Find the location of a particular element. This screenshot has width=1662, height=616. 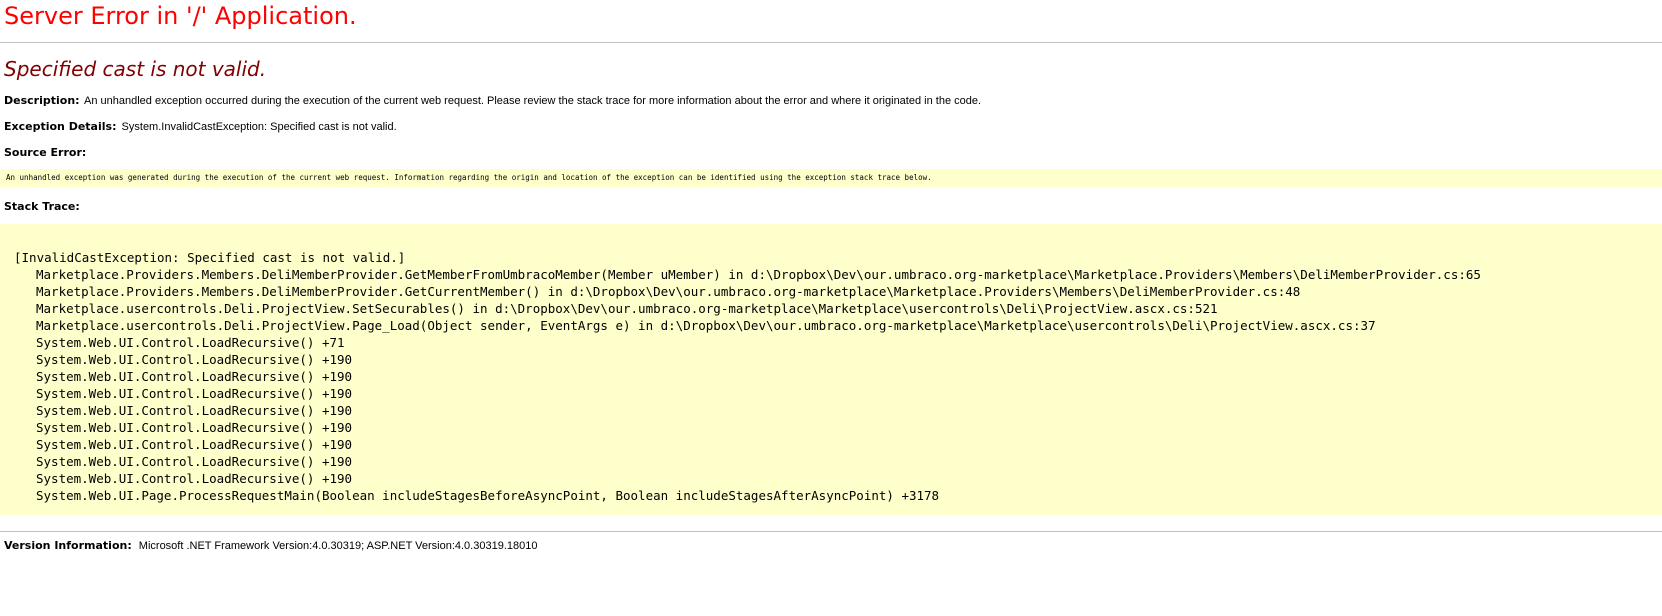

error-message: Specified cast is not valid. is located at coordinates (135, 69).